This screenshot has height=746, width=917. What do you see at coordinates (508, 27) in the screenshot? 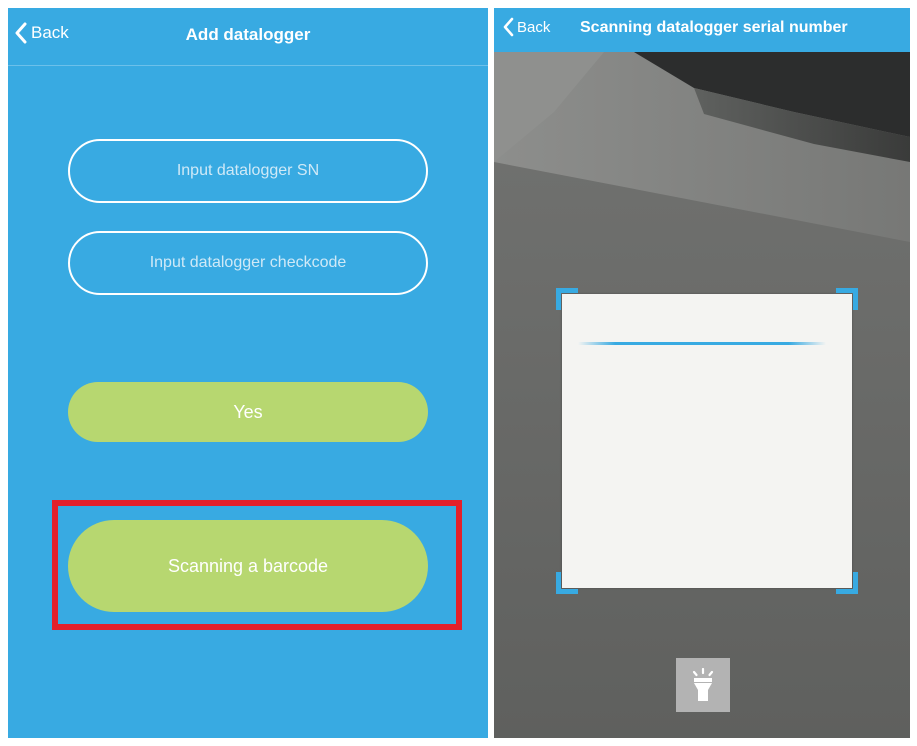
I see `chevron-left-icon` at bounding box center [508, 27].